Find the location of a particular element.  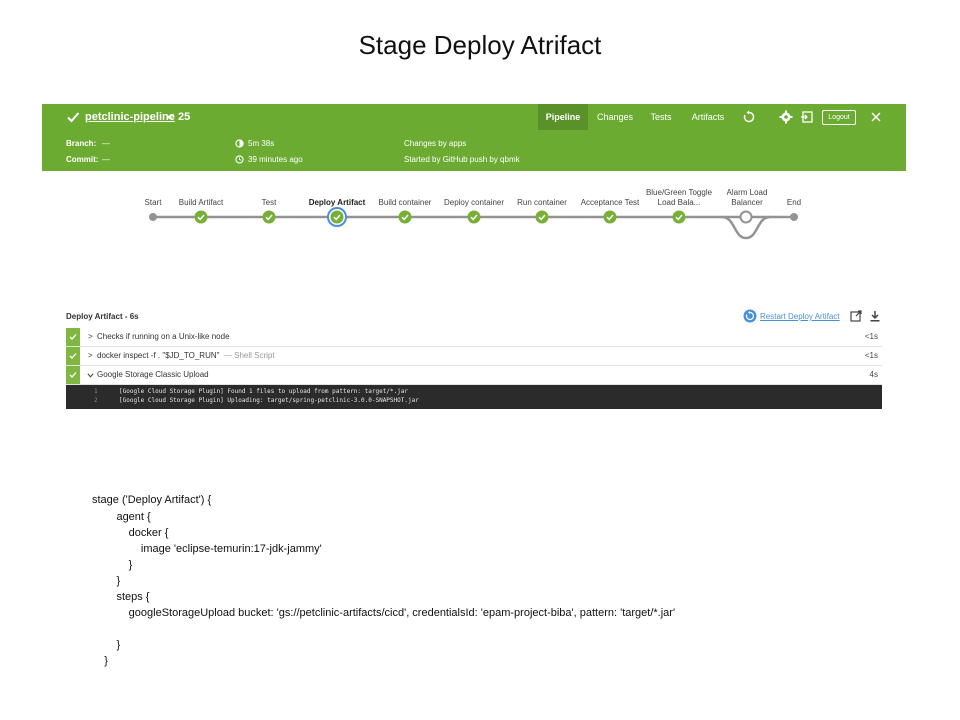

duration-icon is located at coordinates (239, 143).